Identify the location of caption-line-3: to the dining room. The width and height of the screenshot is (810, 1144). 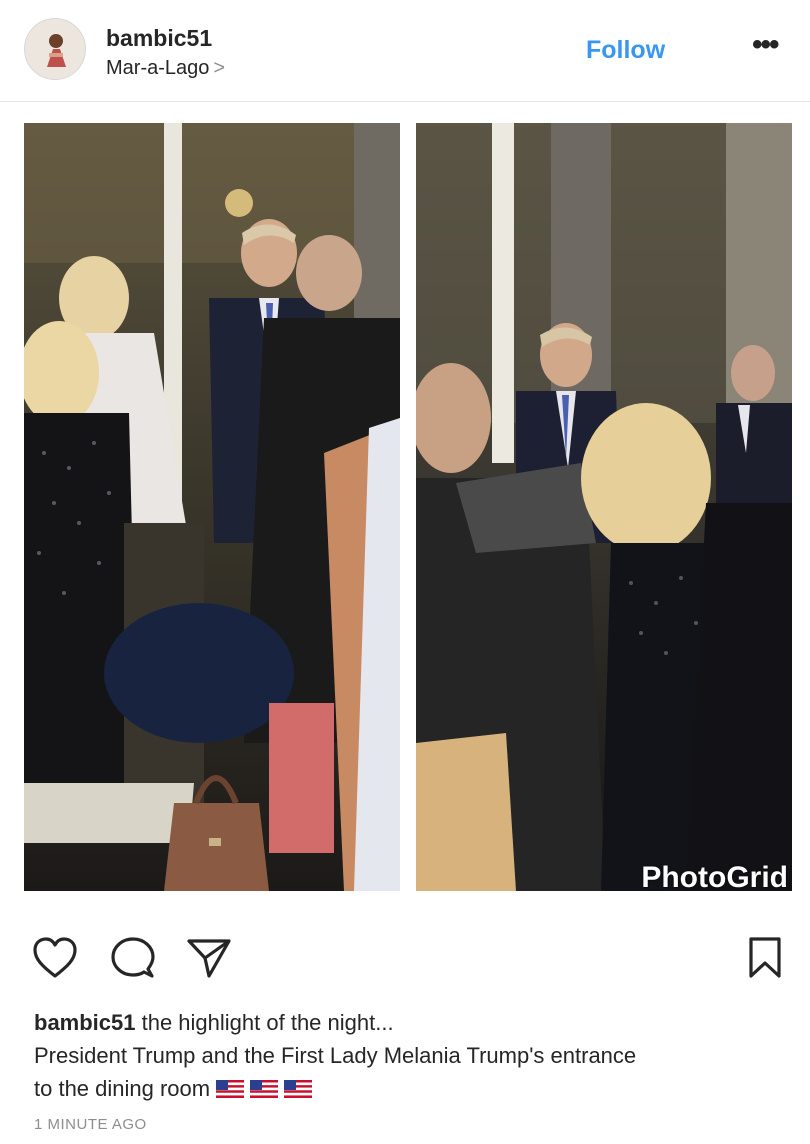
(122, 1088).